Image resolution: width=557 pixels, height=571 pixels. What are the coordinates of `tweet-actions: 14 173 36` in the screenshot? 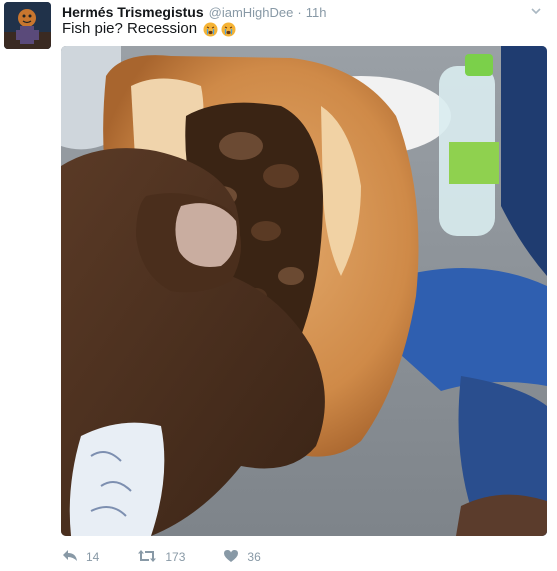 It's located at (180, 557).